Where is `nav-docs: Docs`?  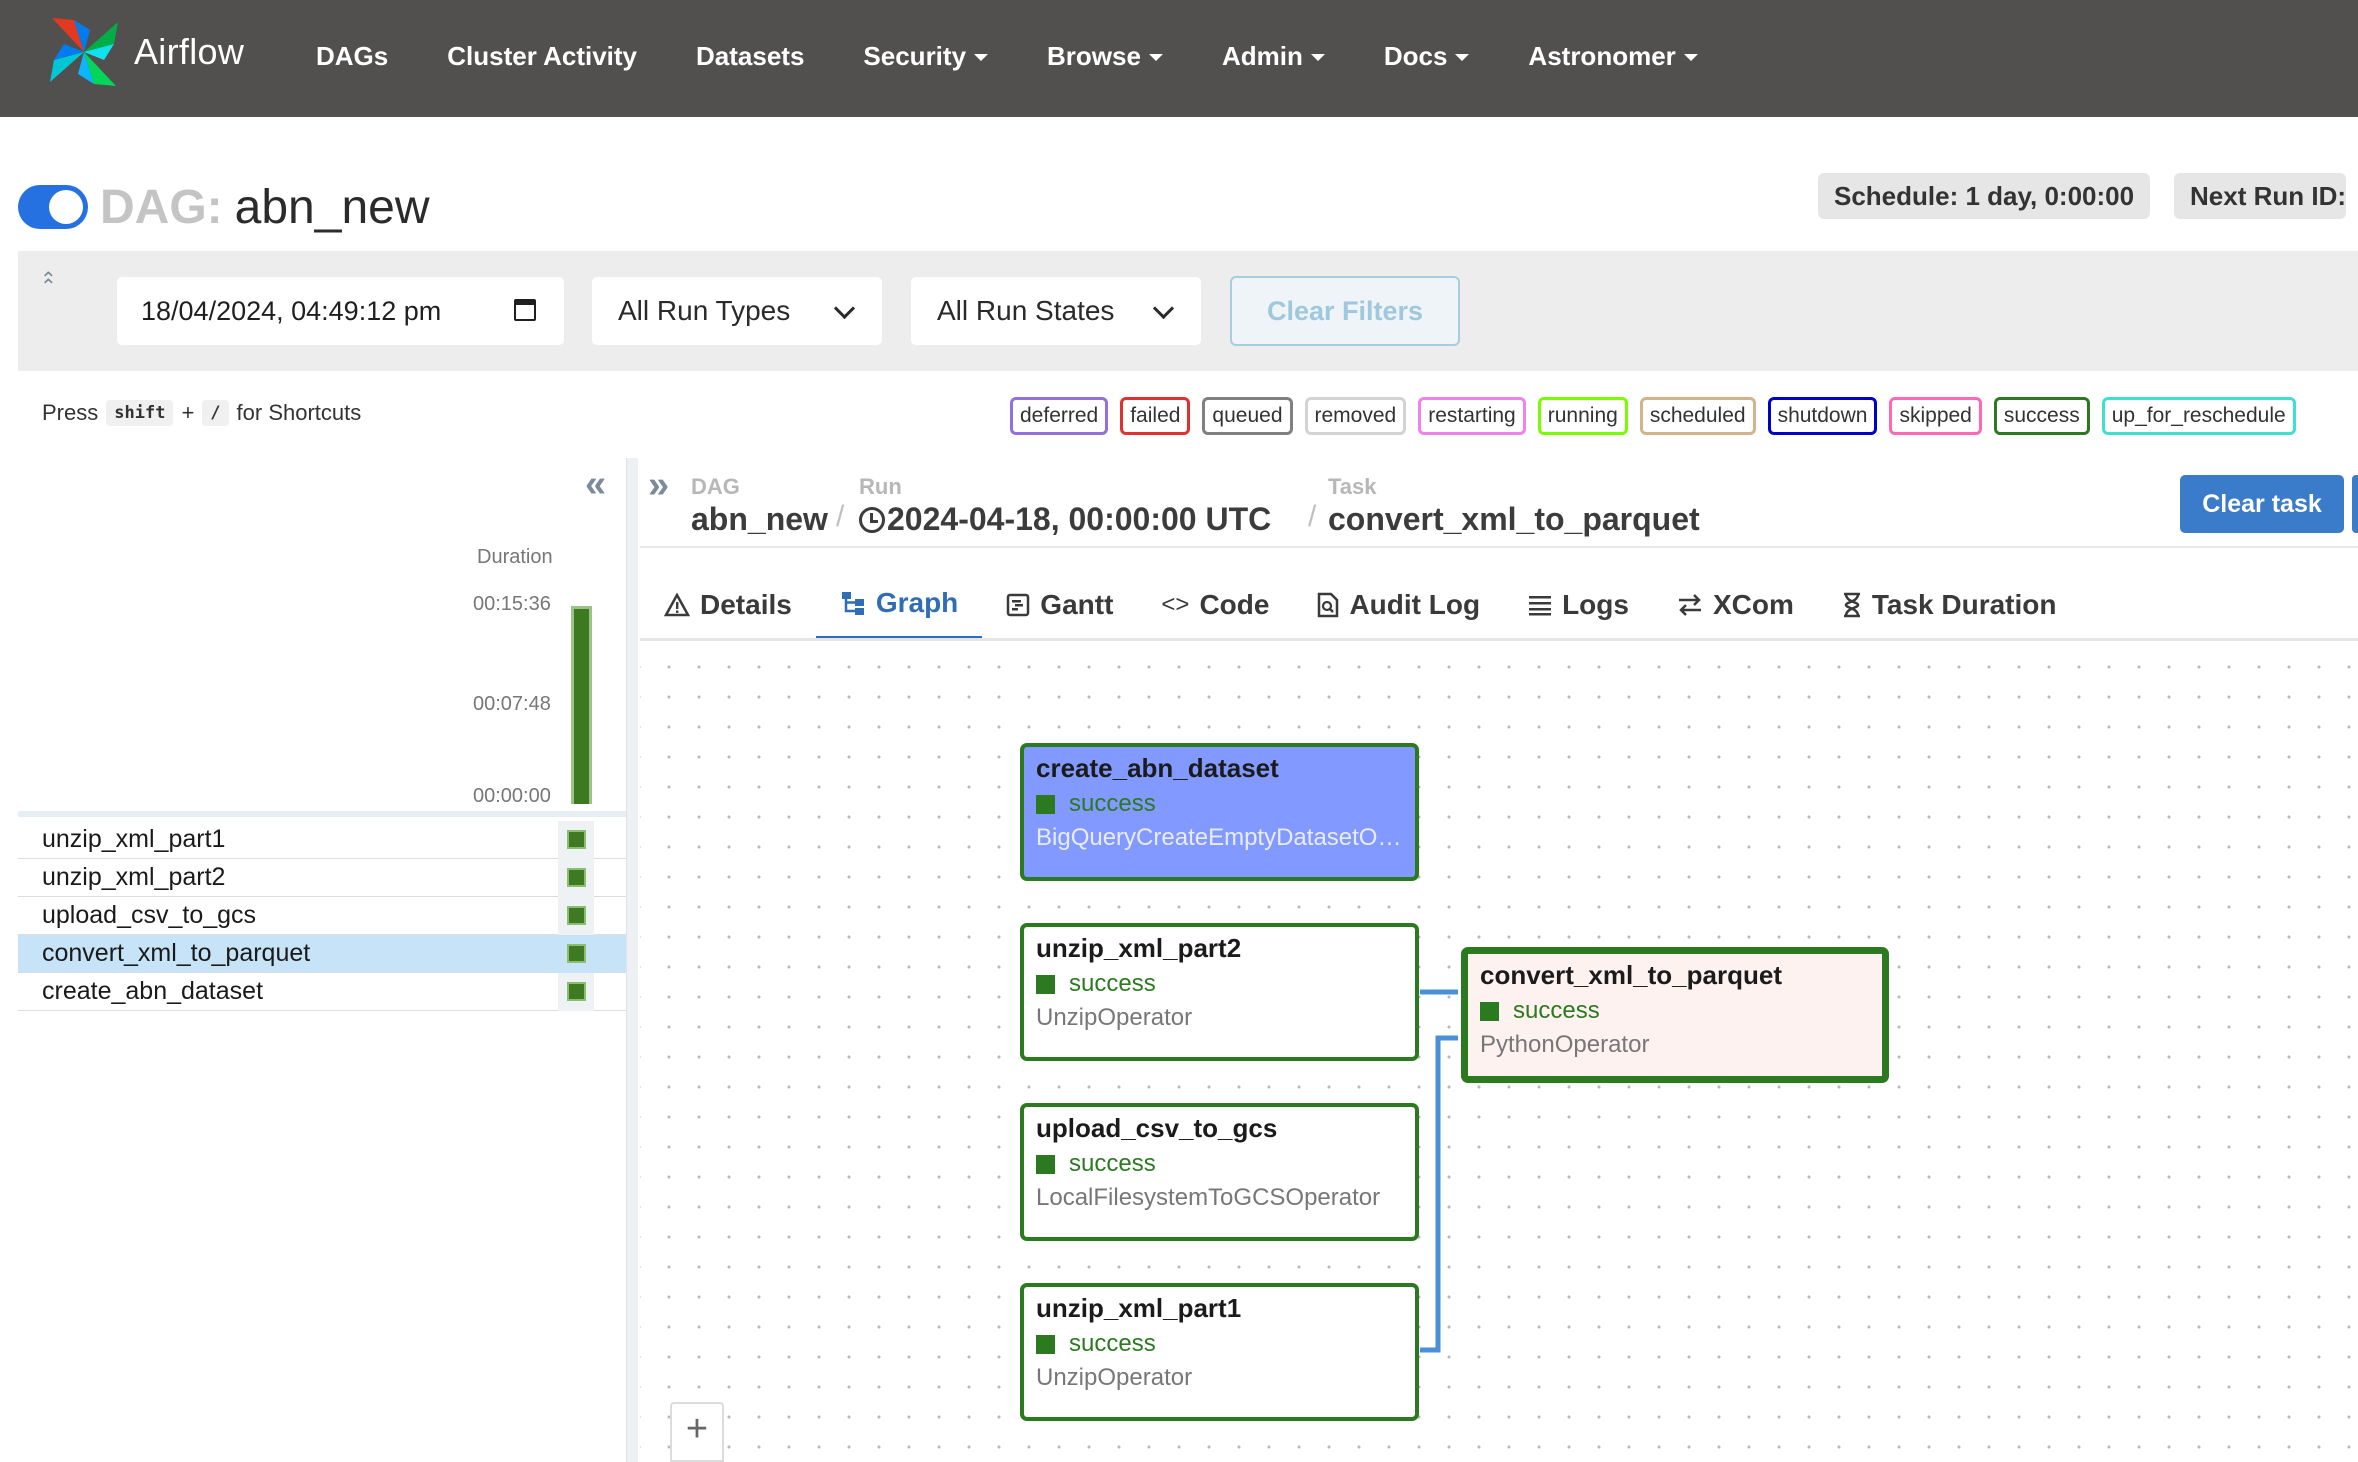 nav-docs: Docs is located at coordinates (1427, 56).